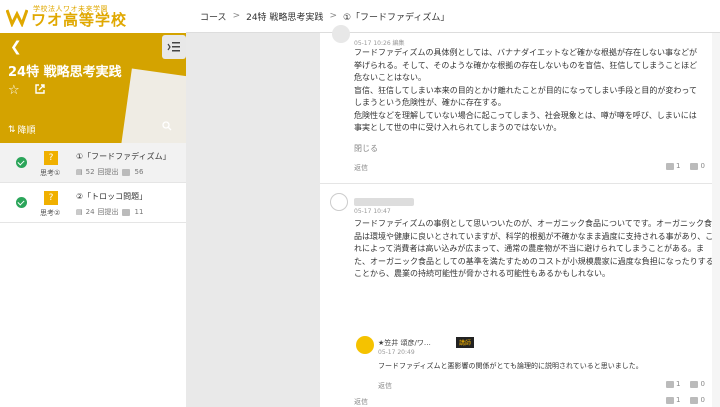 This screenshot has width=720, height=407. What do you see at coordinates (50, 213) in the screenshot?
I see `lesson-category: 思考②` at bounding box center [50, 213].